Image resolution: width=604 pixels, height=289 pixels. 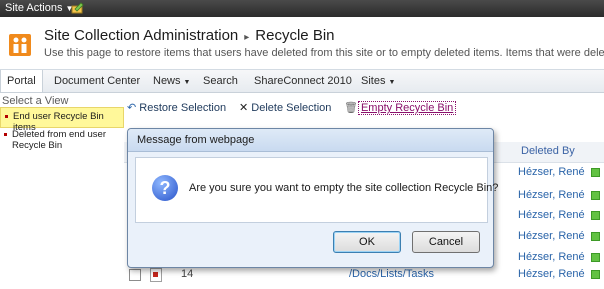 What do you see at coordinates (183, 108) in the screenshot?
I see `restore-label: Restore Selection` at bounding box center [183, 108].